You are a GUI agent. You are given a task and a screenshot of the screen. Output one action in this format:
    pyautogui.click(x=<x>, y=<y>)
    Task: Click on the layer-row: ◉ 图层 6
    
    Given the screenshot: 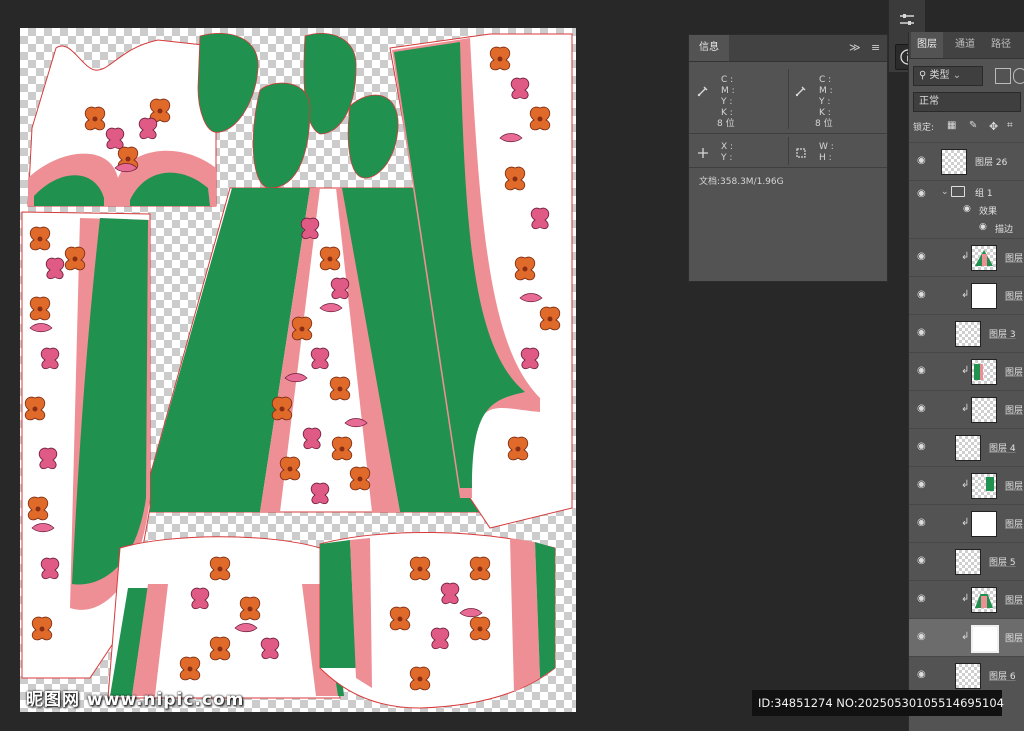 What is the action you would take?
    pyautogui.click(x=966, y=675)
    